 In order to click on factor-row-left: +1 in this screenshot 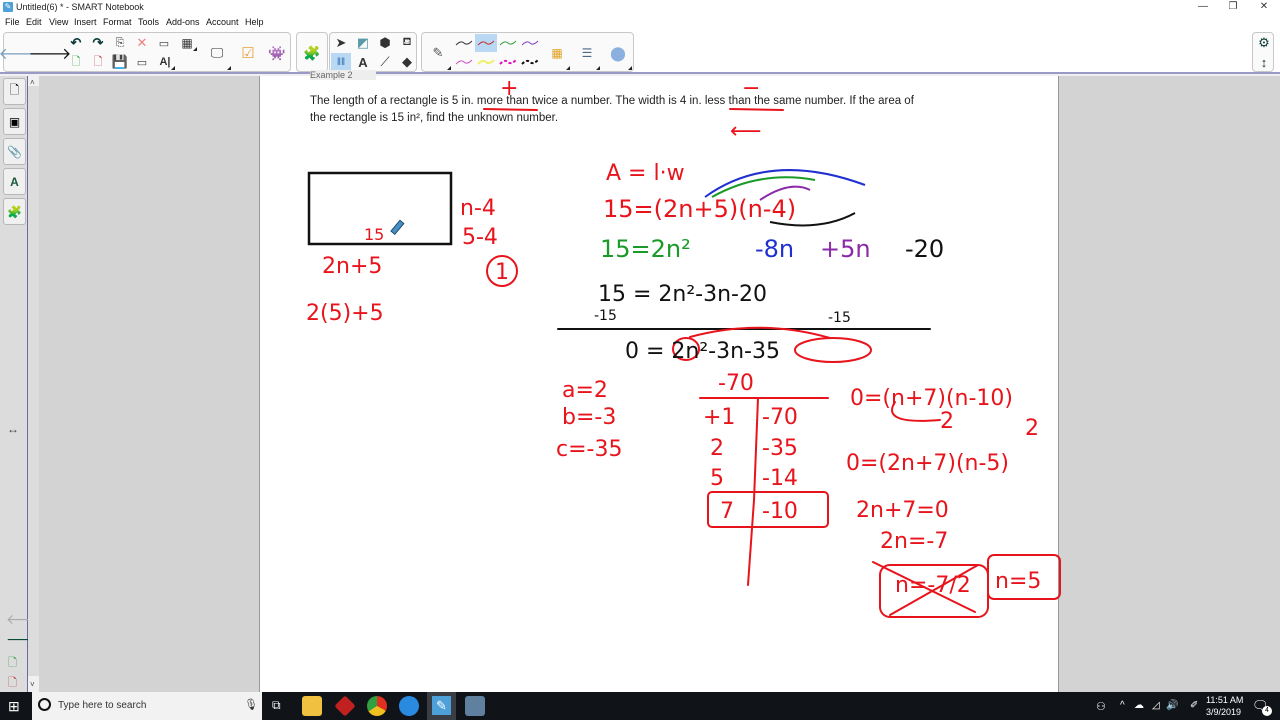, I will do `click(719, 417)`.